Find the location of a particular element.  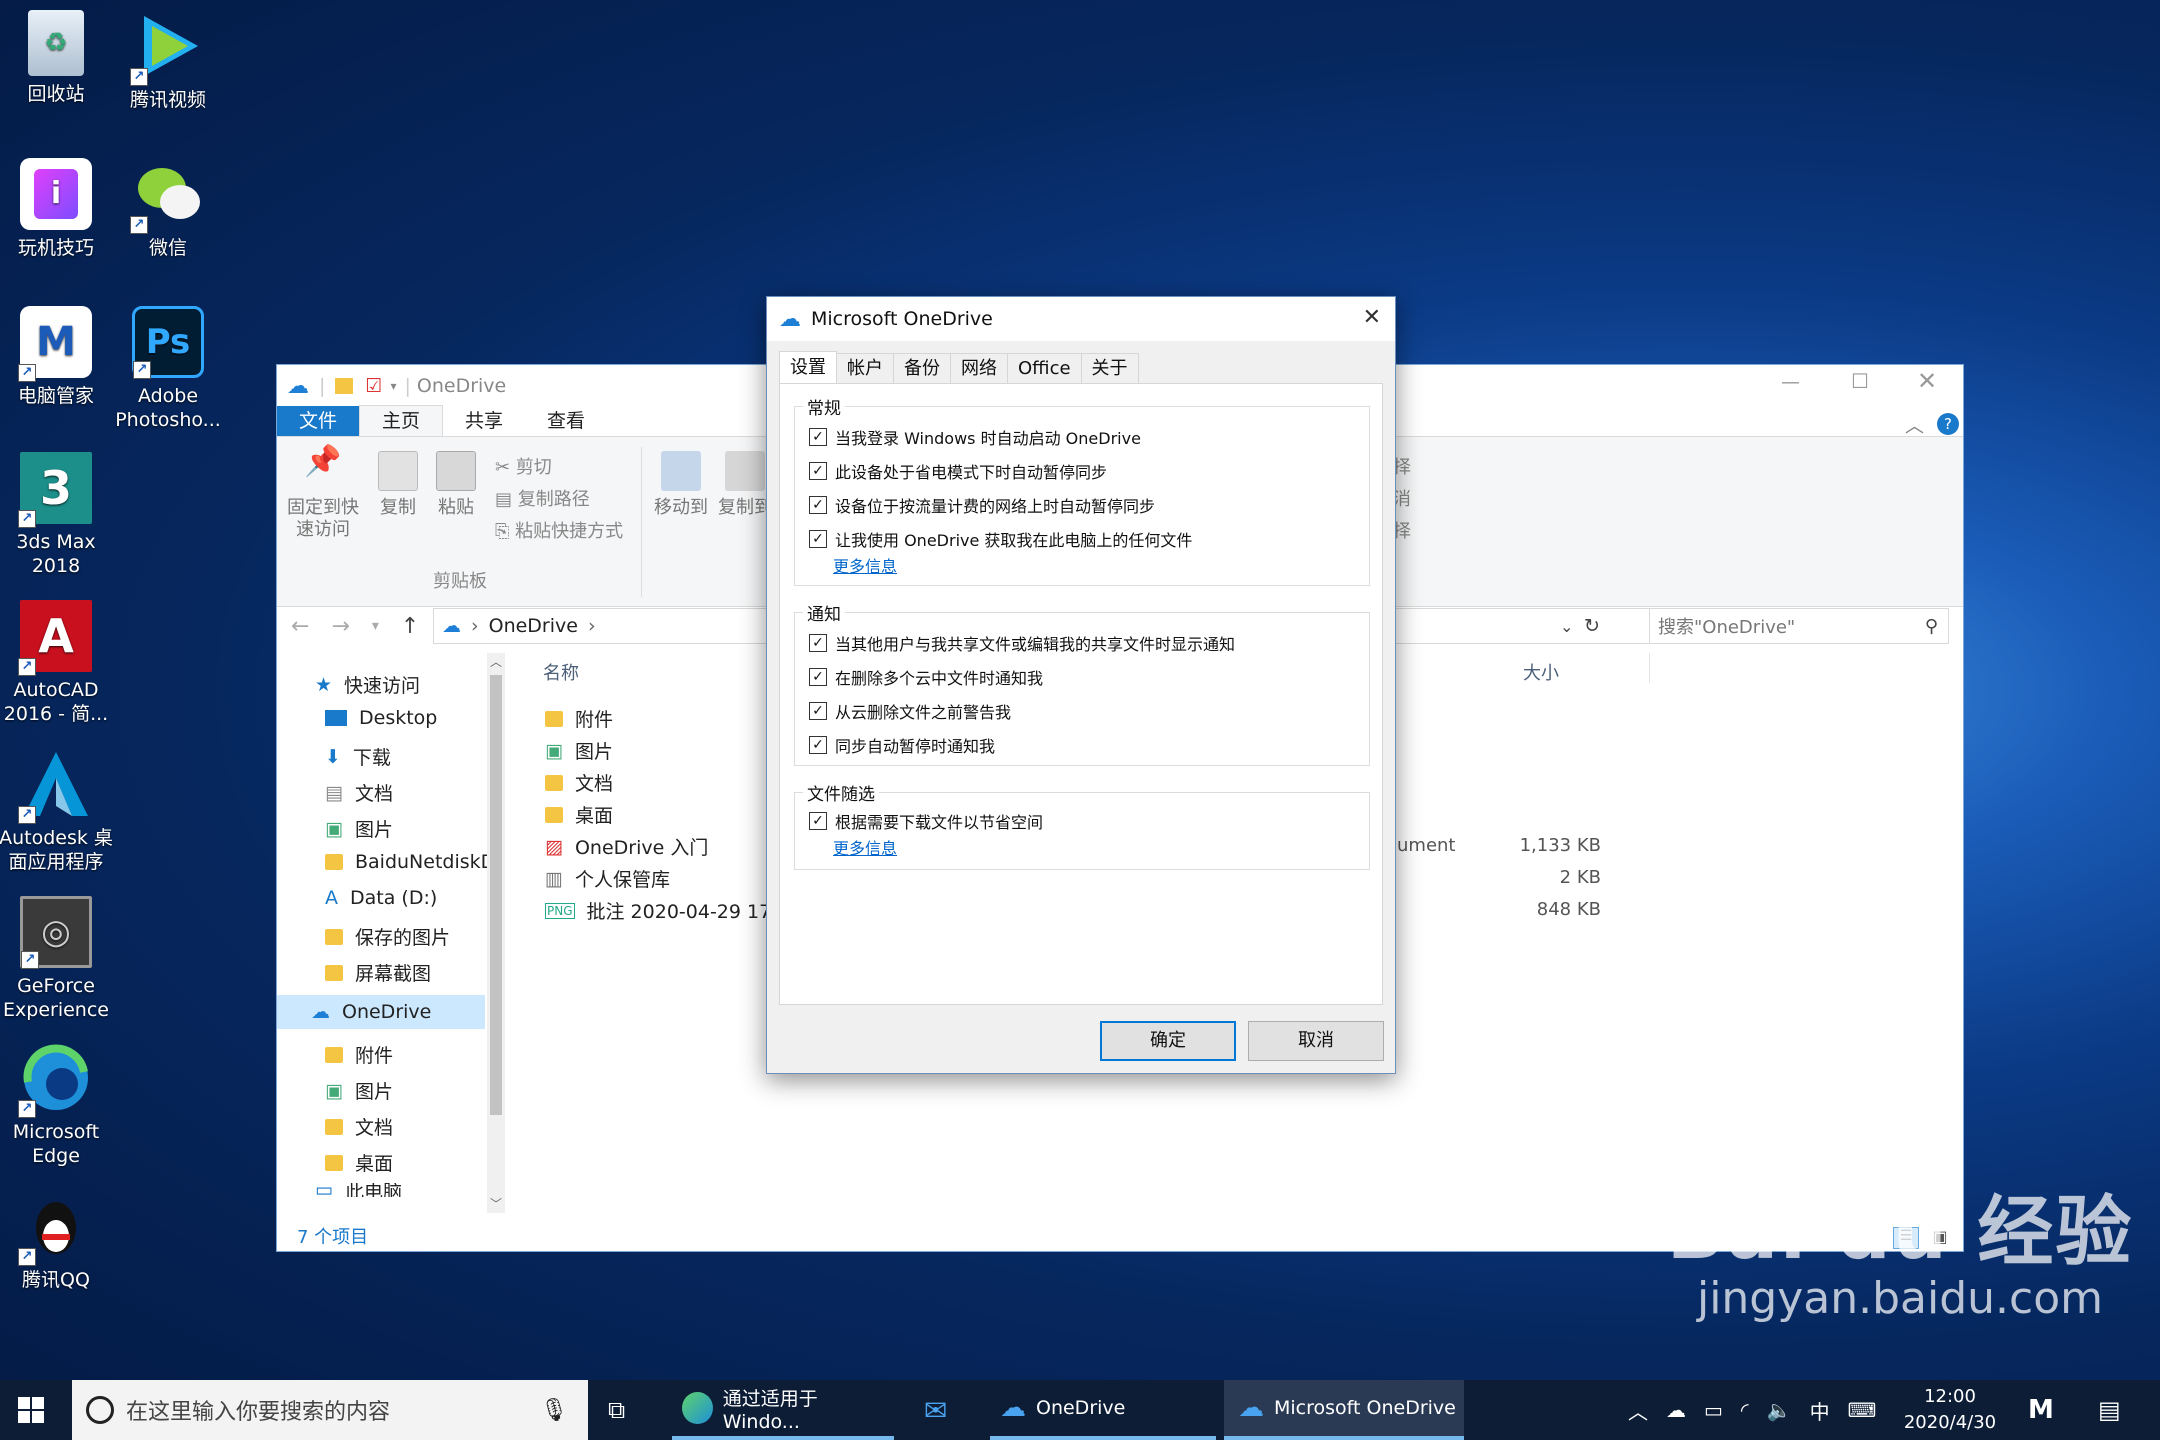

volume-icon: 🔈 is located at coordinates (1779, 1410).